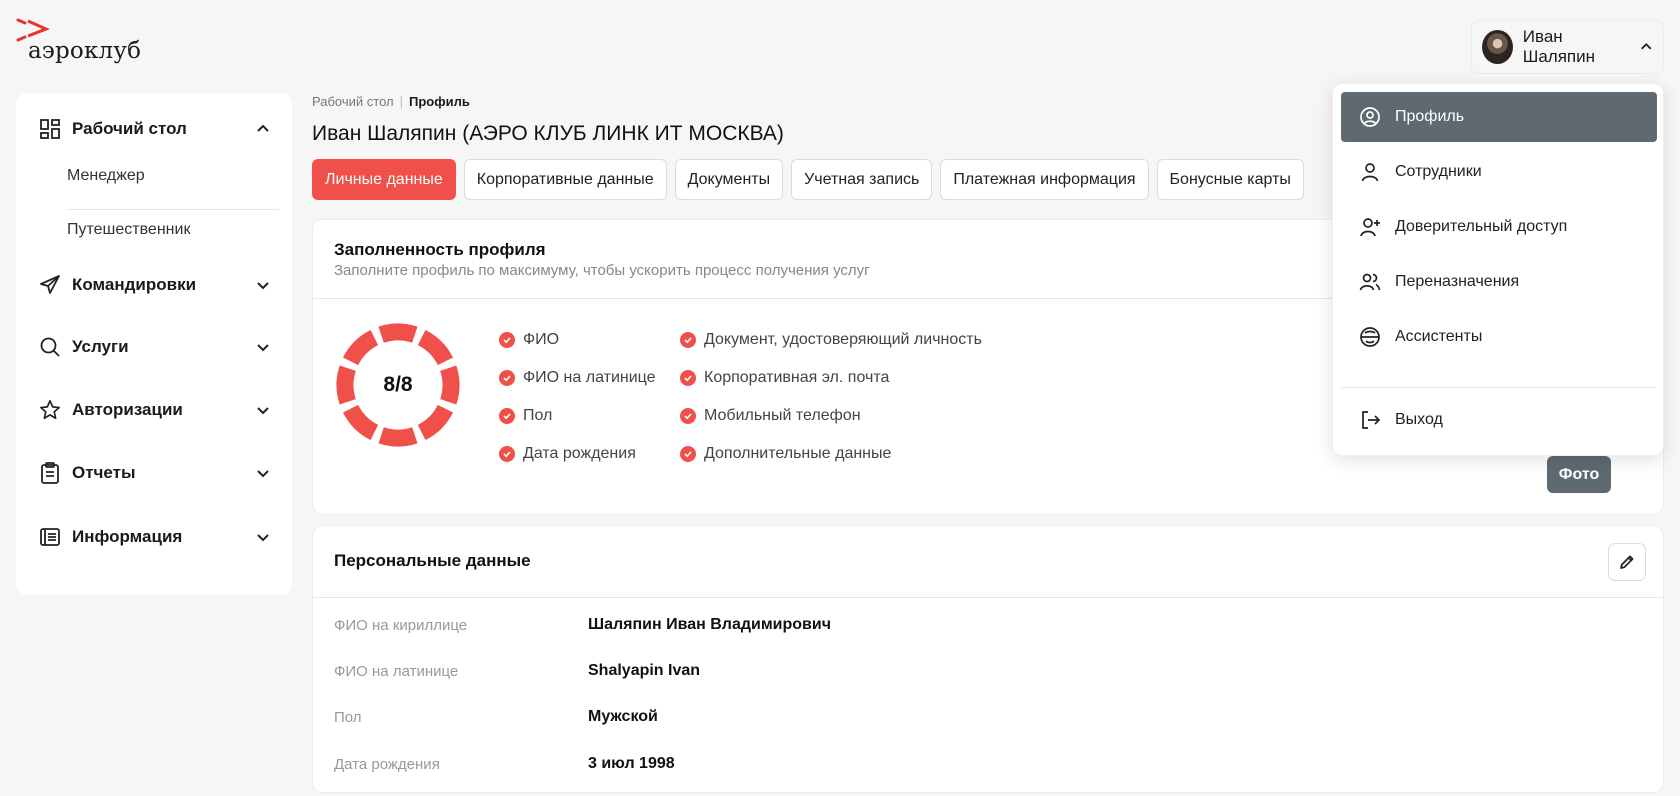  I want to click on menu-item-label: Переназначения, so click(1457, 281).